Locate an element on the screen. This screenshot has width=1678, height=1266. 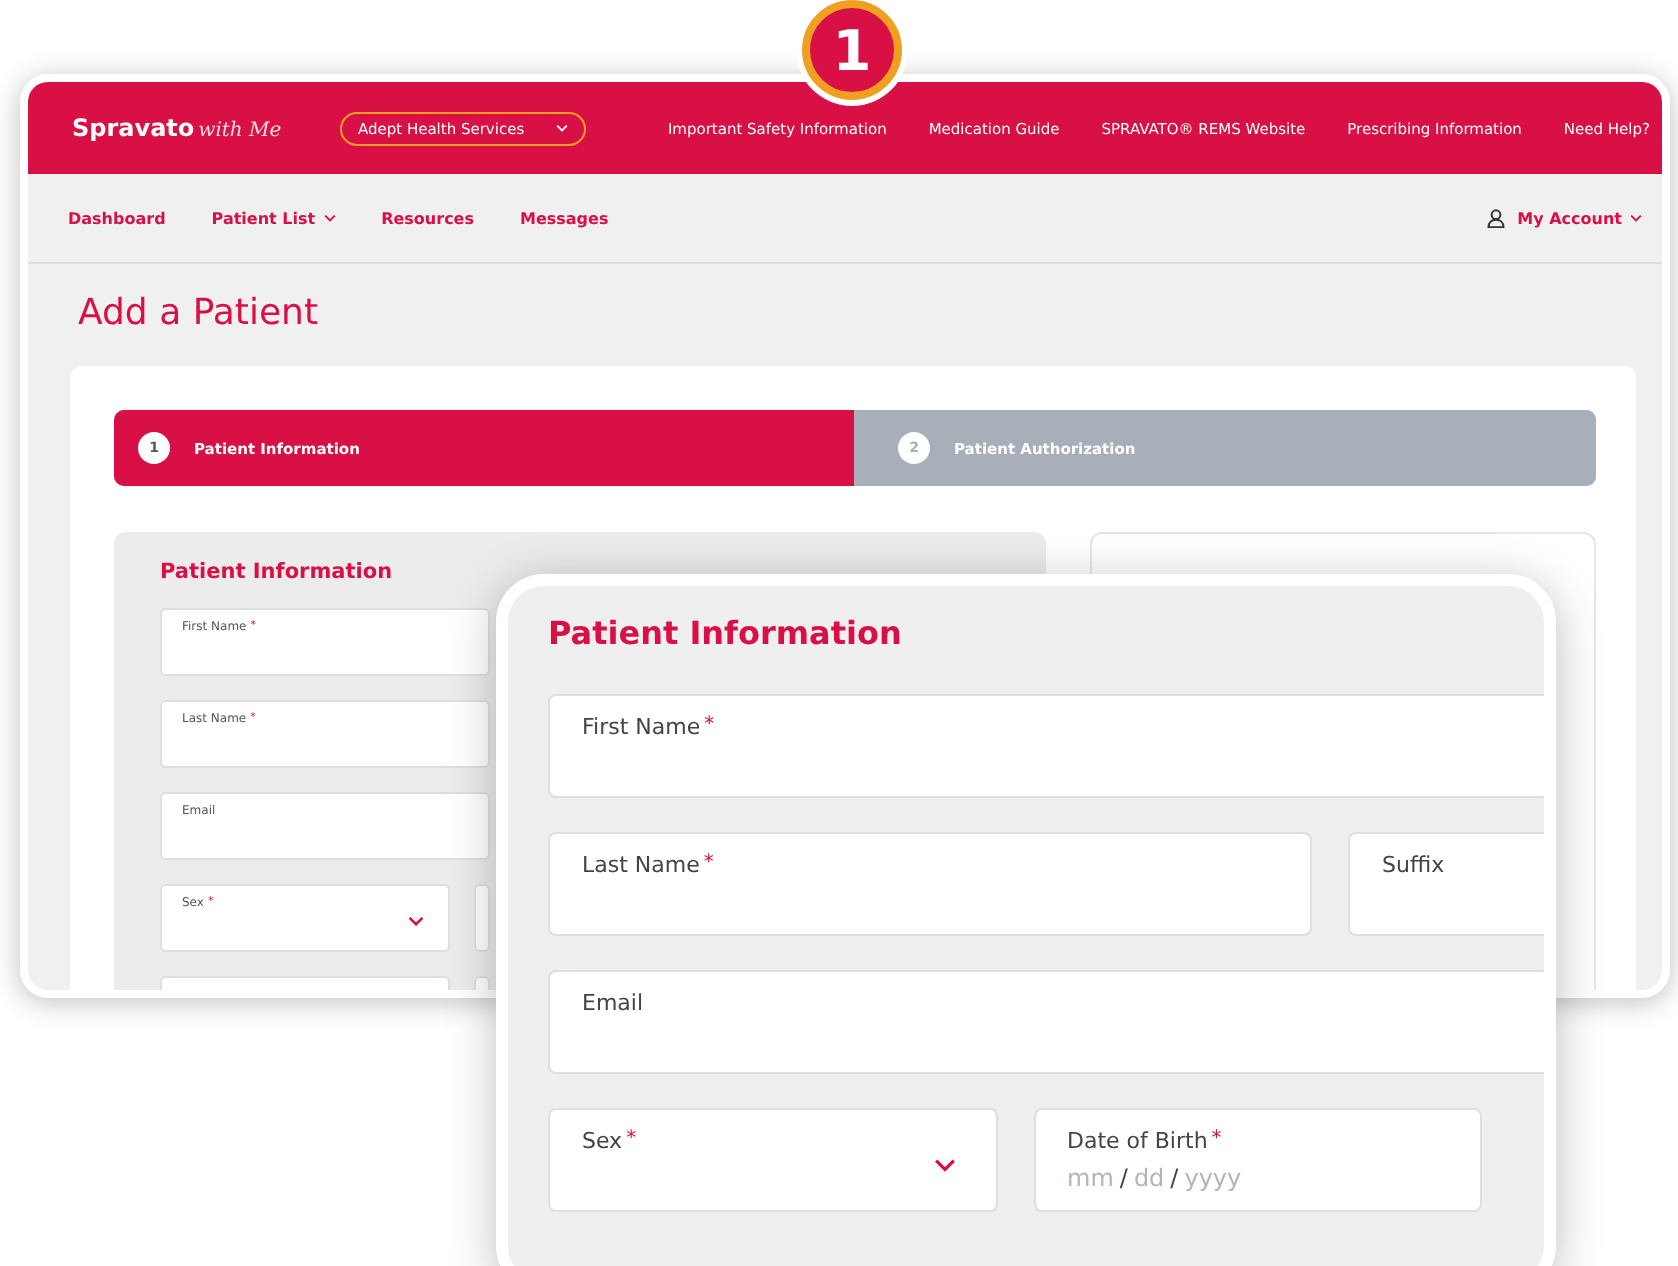
logo-script: with Me is located at coordinates (240, 131).